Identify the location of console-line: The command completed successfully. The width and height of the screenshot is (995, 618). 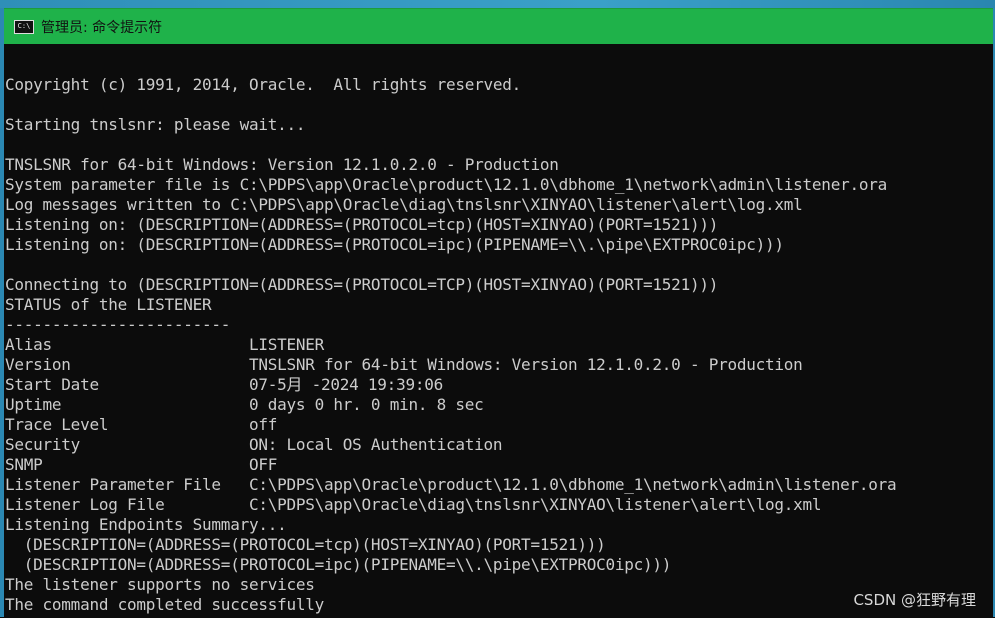
(165, 604).